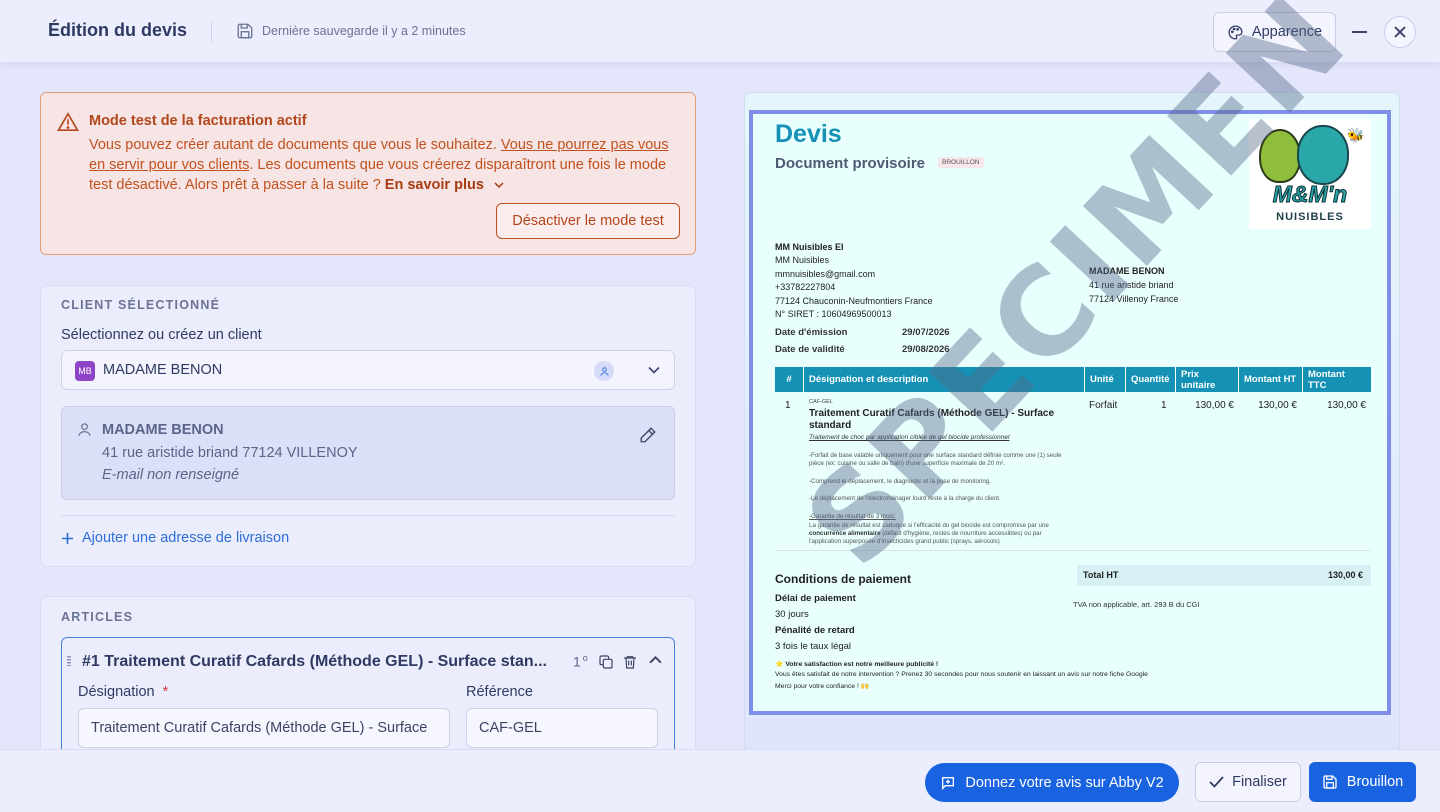  Describe the element at coordinates (434, 185) in the screenshot. I see `learn-more-label: En savoir plus` at that location.